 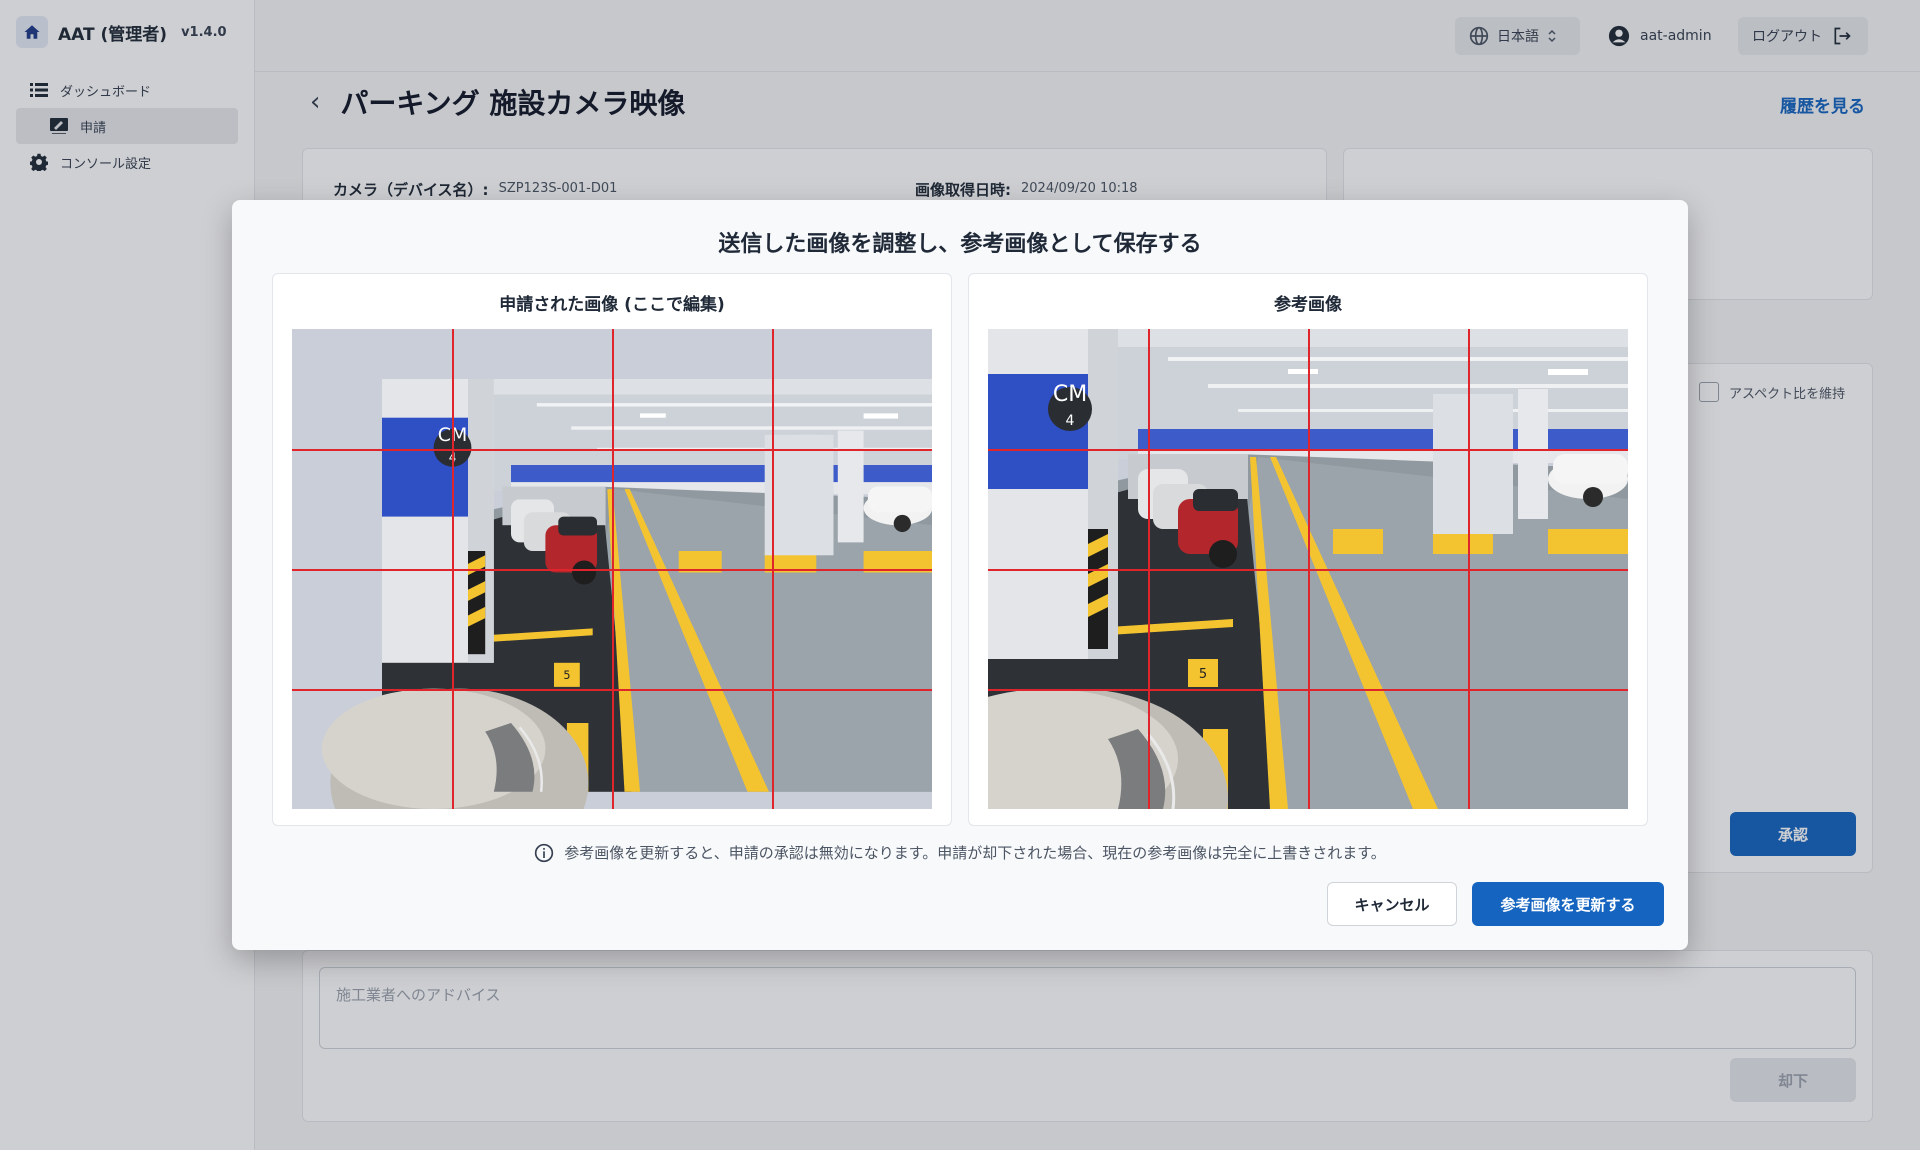 What do you see at coordinates (1392, 904) in the screenshot?
I see `cancel-button: キャンセル` at bounding box center [1392, 904].